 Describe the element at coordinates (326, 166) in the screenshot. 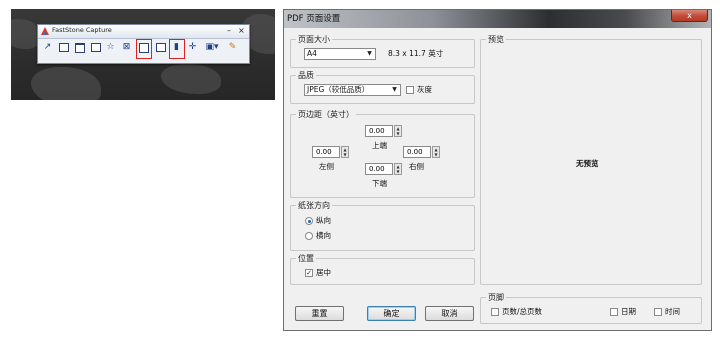

I see `margin-left-label: 左侧` at that location.